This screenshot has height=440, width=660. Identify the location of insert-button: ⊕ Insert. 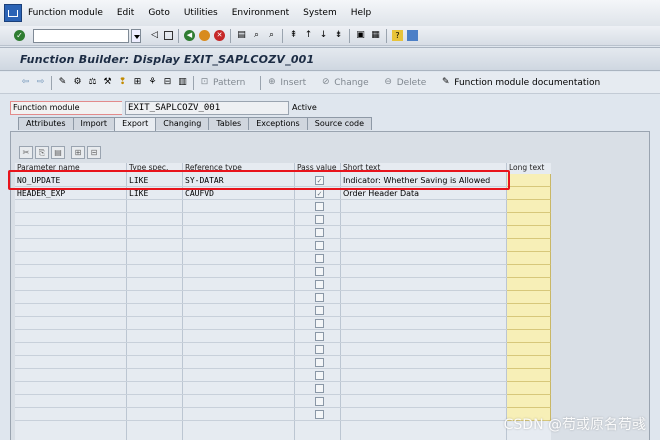
(285, 82).